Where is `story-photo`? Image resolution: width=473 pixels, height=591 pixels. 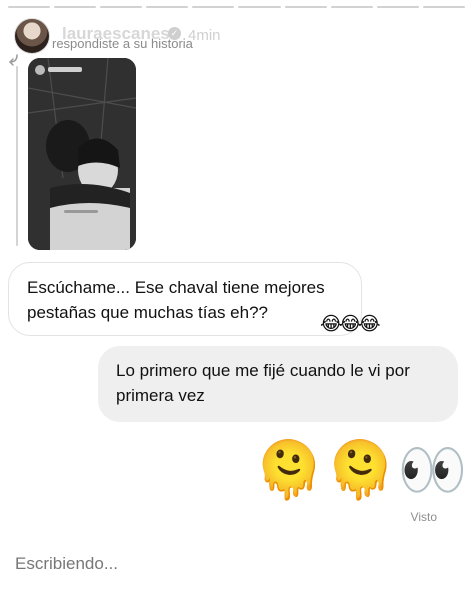
story-photo is located at coordinates (82, 154).